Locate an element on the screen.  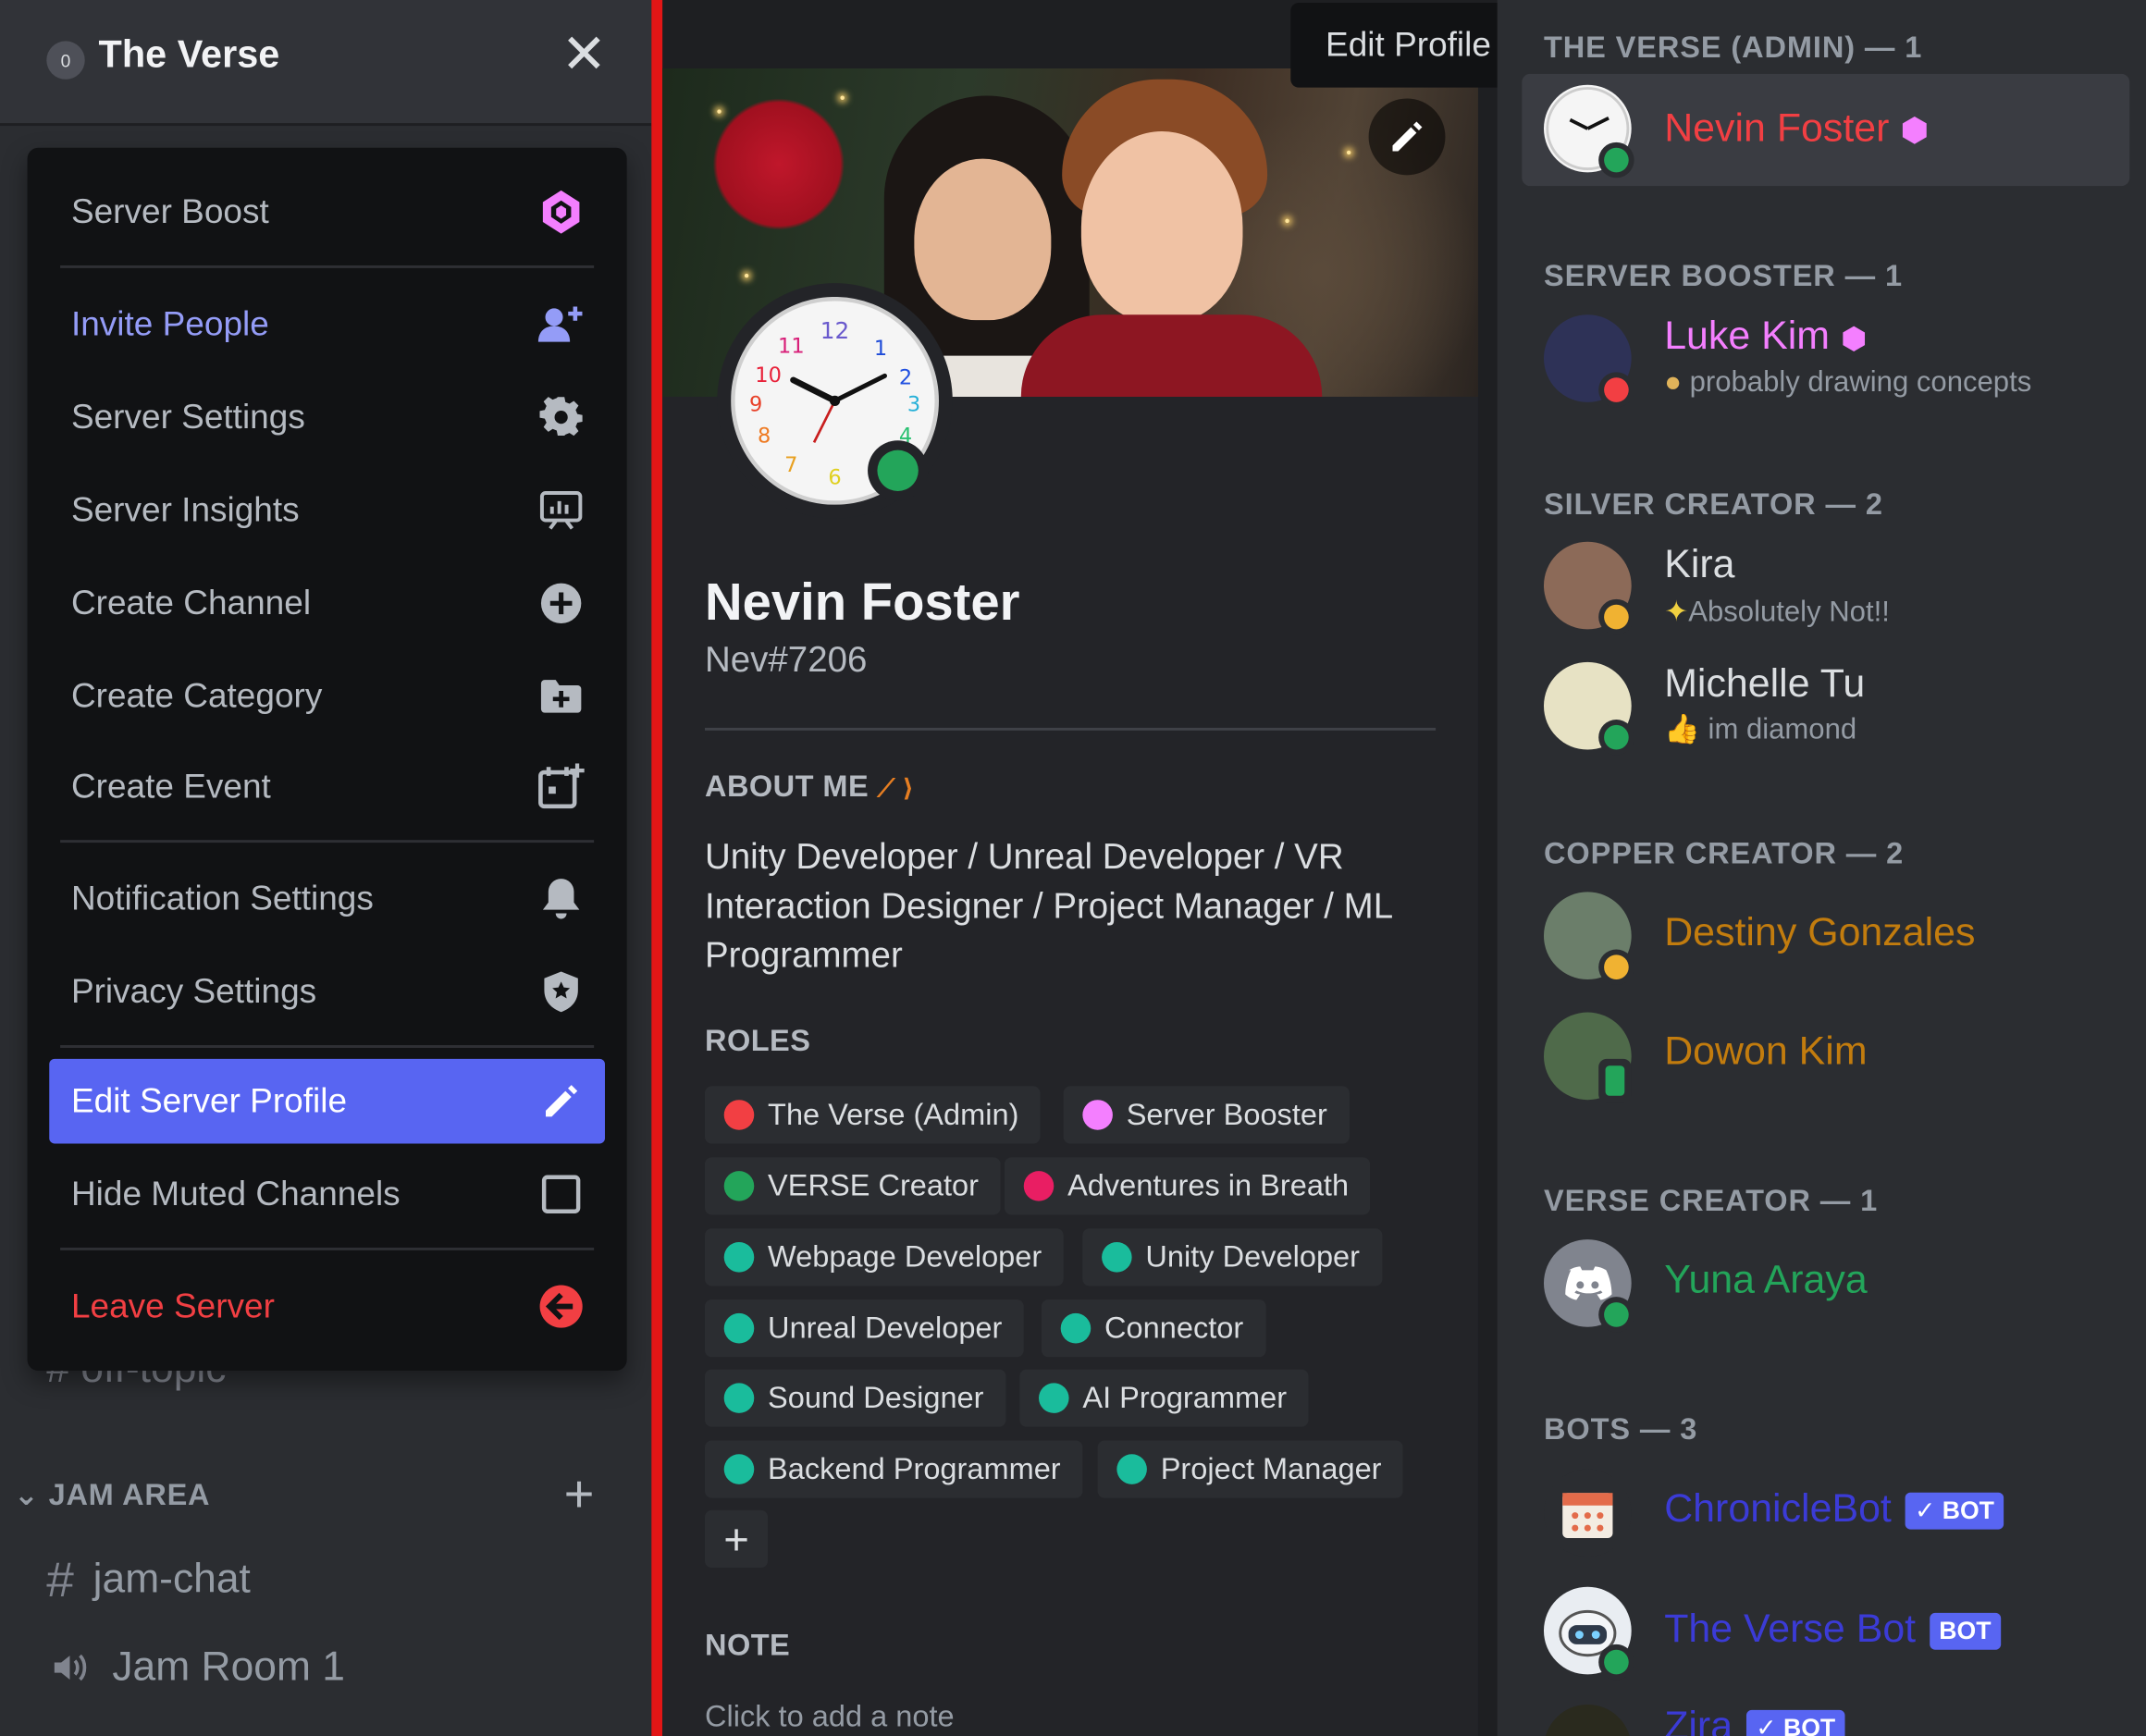
member-name: Dowon Kim is located at coordinates (1766, 1053).